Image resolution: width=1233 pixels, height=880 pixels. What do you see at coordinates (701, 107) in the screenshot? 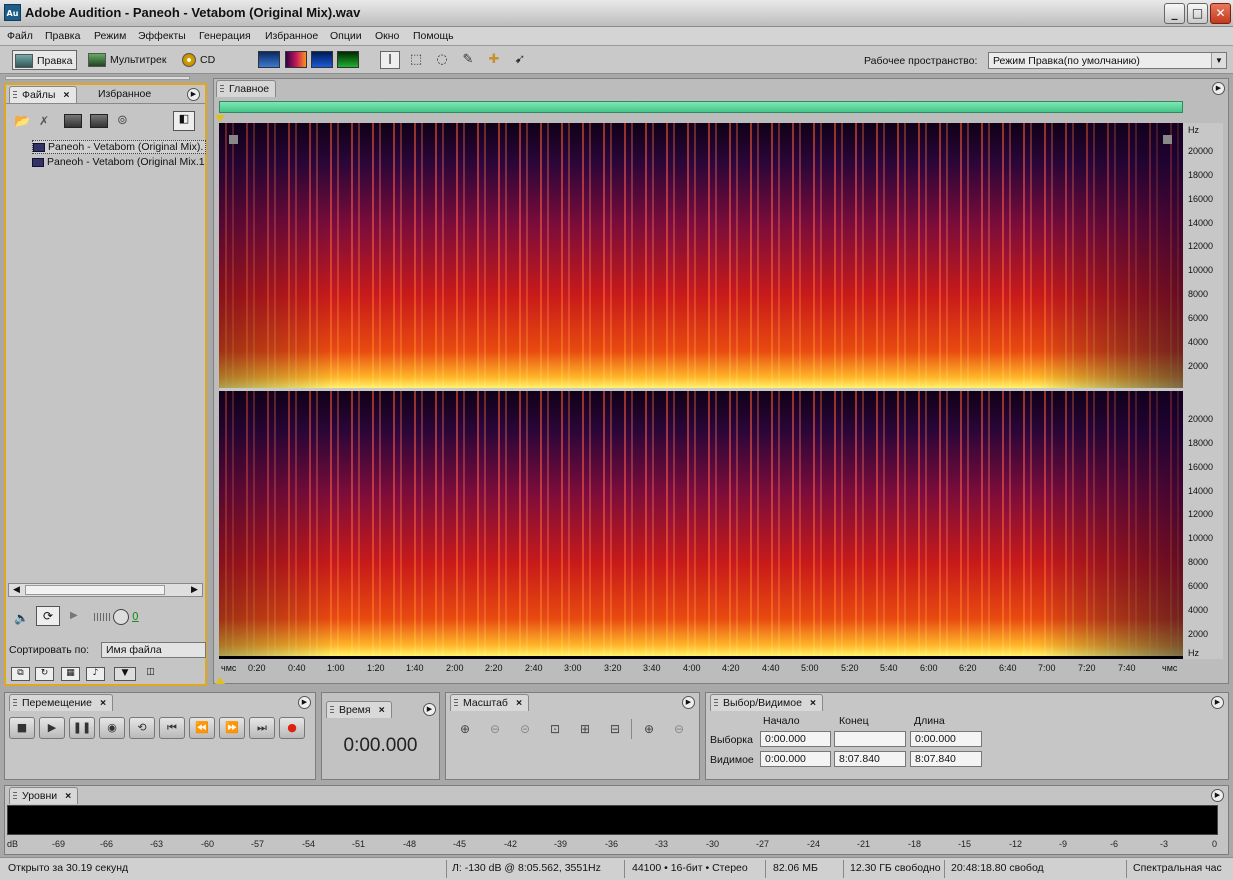
I see `overview-bar` at bounding box center [701, 107].